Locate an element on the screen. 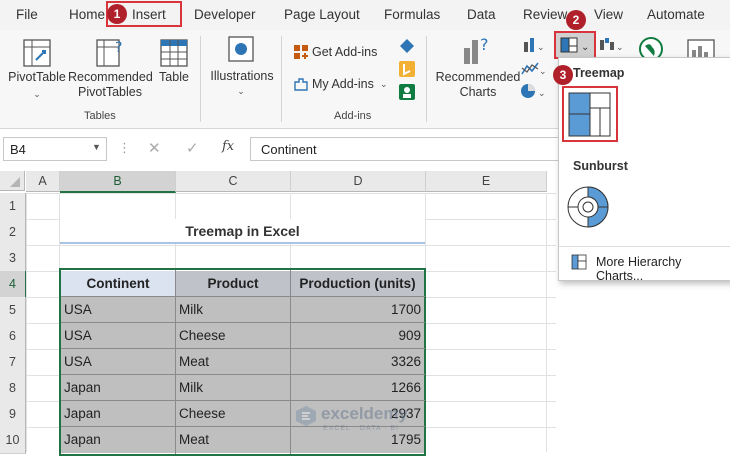 Image resolution: width=730 pixels, height=456 pixels. illustrations-button: Illustrations is located at coordinates (242, 76).